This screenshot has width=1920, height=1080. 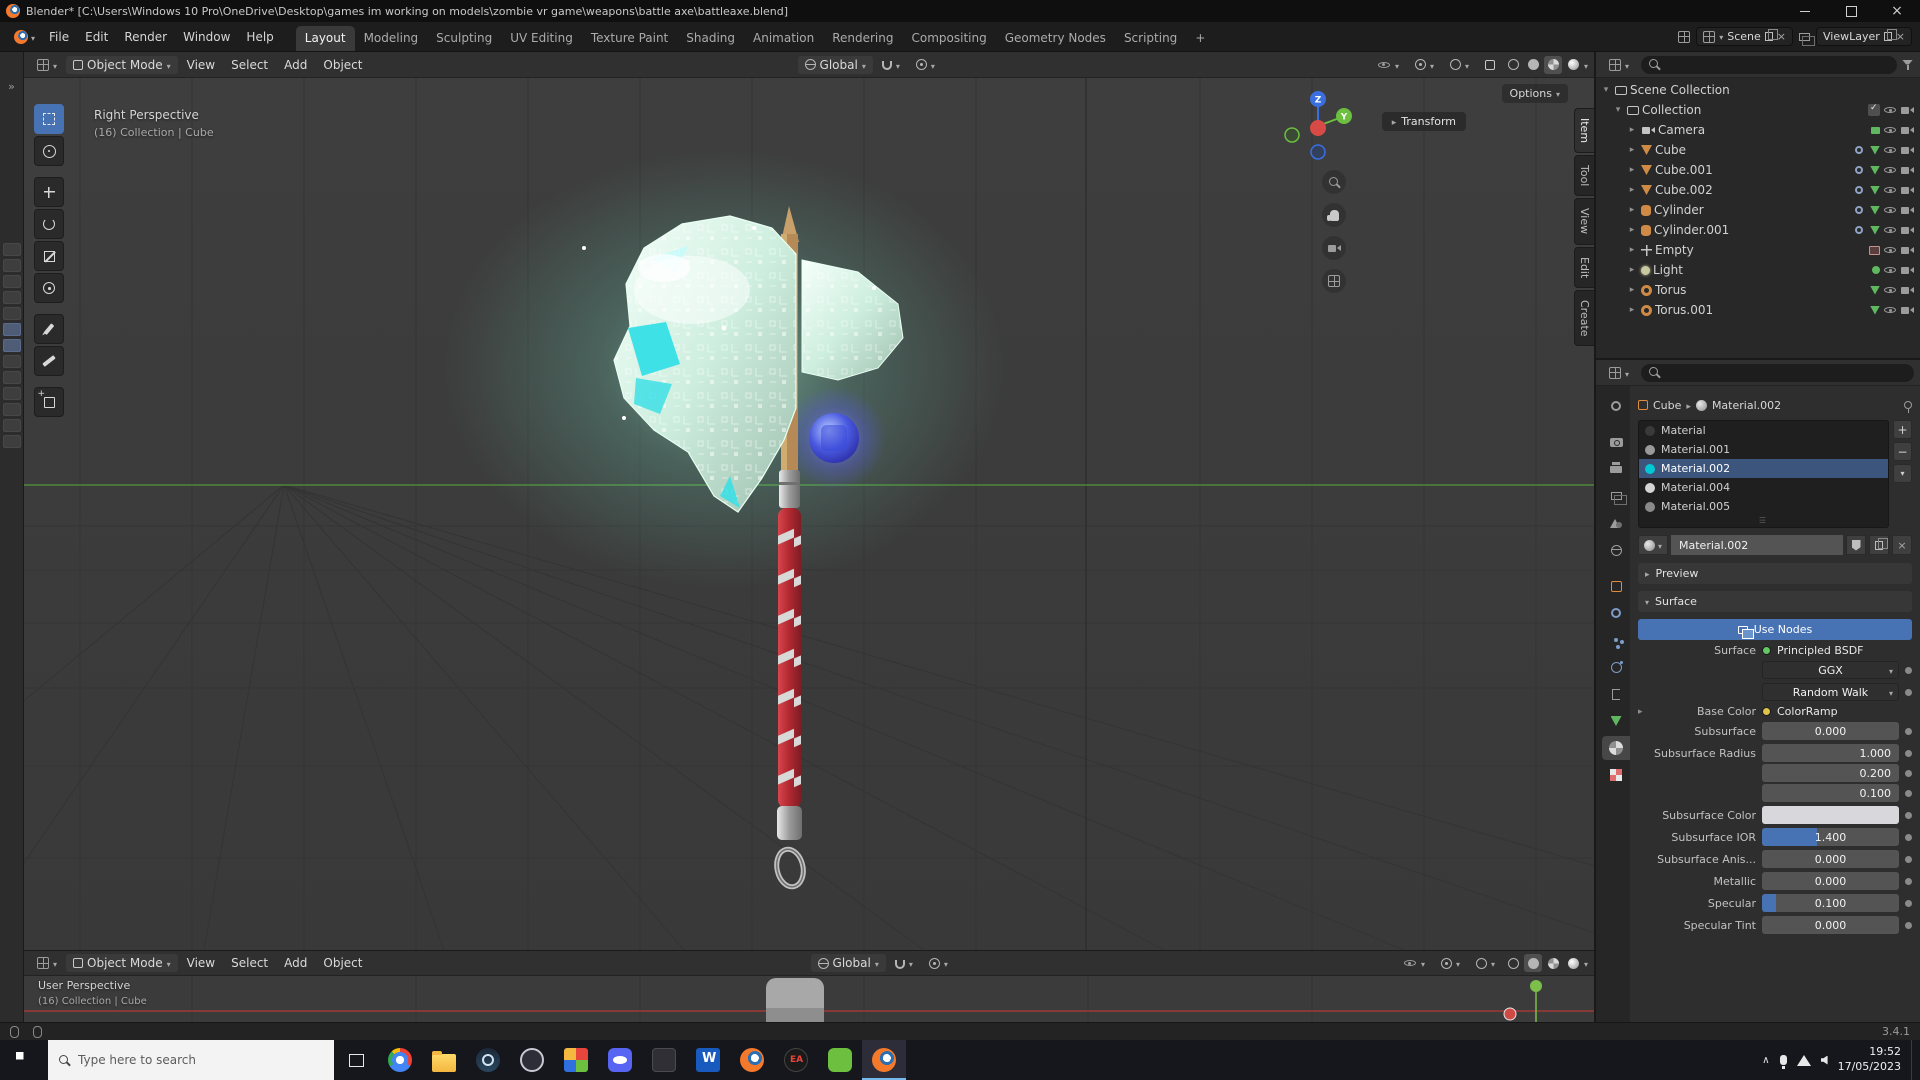 I want to click on sidebar-tab-edit: Edit, so click(x=1584, y=267).